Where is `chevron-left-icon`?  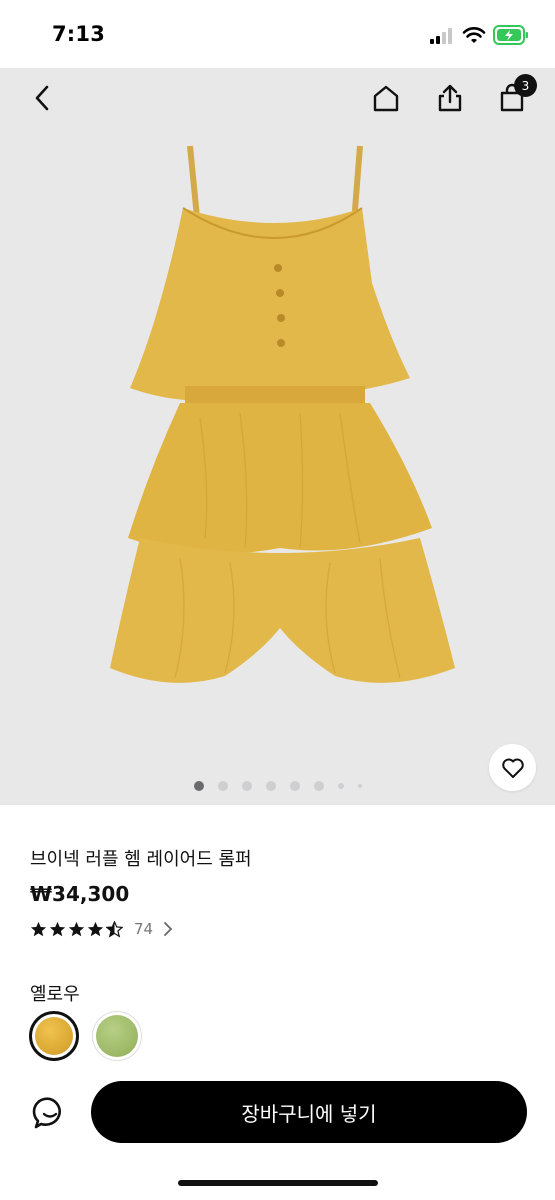
chevron-left-icon is located at coordinates (42, 98).